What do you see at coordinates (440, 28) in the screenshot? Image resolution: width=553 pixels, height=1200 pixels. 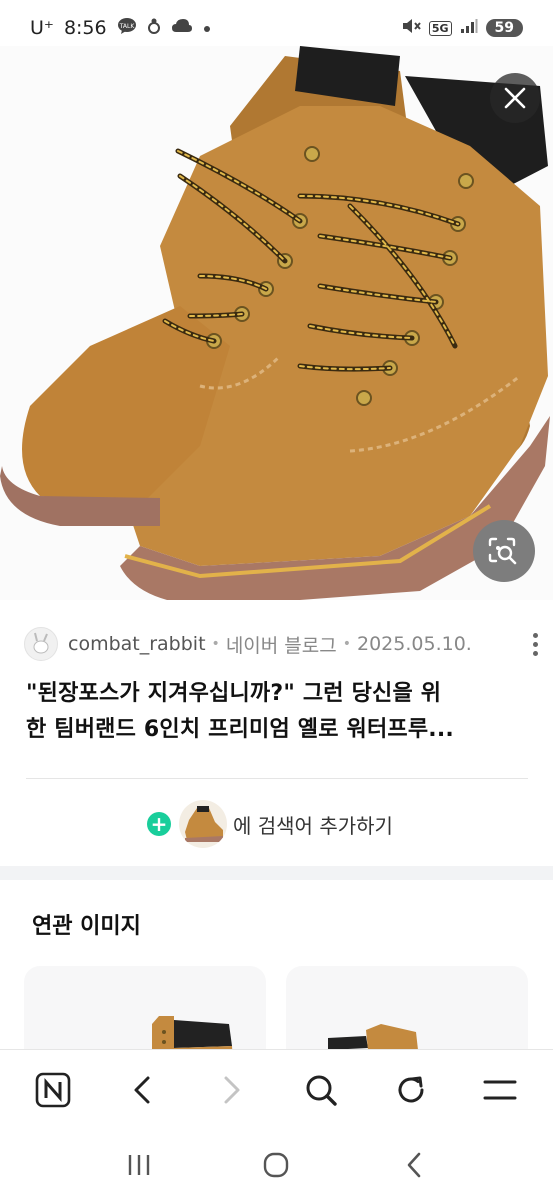 I see `network-label: 5G` at bounding box center [440, 28].